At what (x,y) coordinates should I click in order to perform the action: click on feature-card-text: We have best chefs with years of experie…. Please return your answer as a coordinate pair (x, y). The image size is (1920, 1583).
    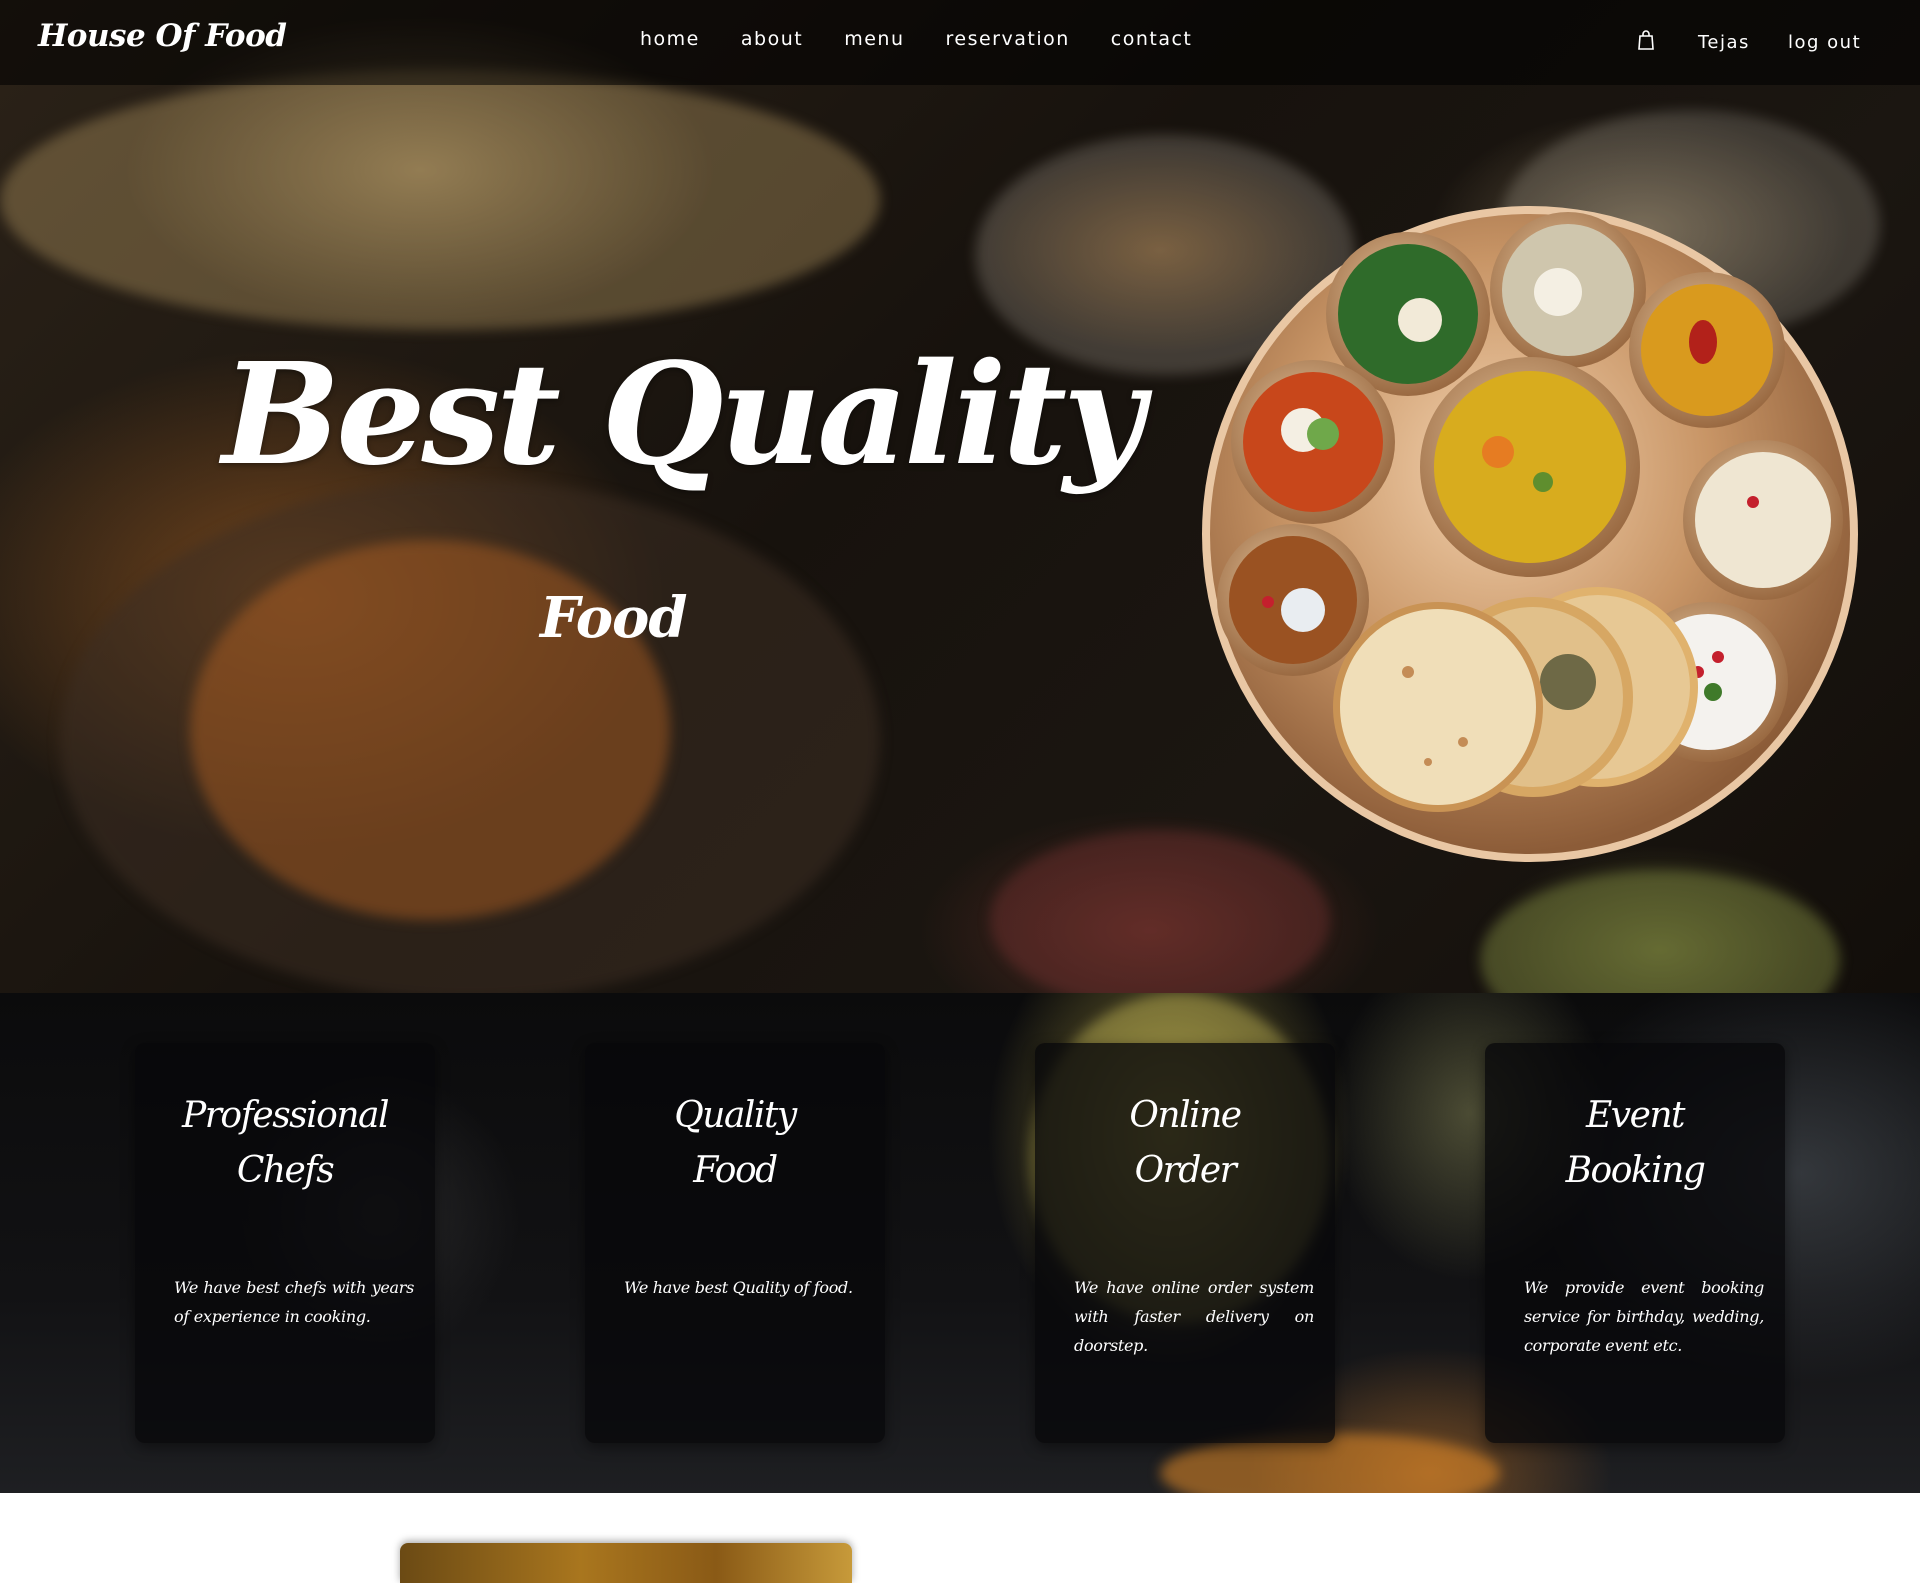
    Looking at the image, I should click on (294, 1302).